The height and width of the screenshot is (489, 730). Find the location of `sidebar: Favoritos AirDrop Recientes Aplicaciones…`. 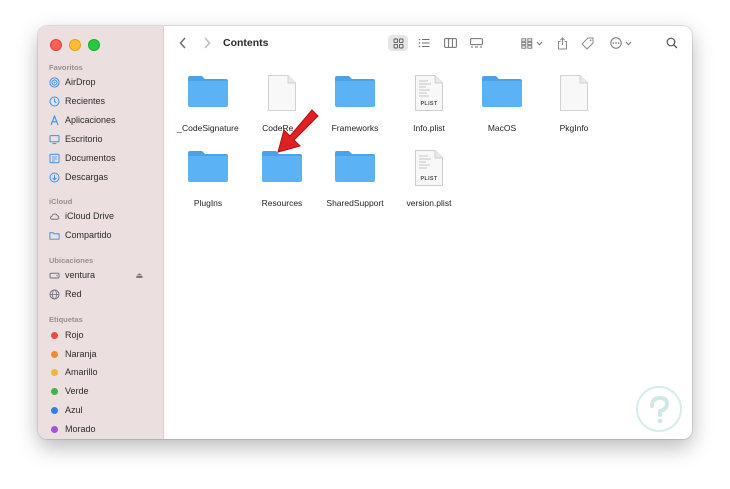

sidebar: Favoritos AirDrop Recientes Aplicaciones… is located at coordinates (101, 232).